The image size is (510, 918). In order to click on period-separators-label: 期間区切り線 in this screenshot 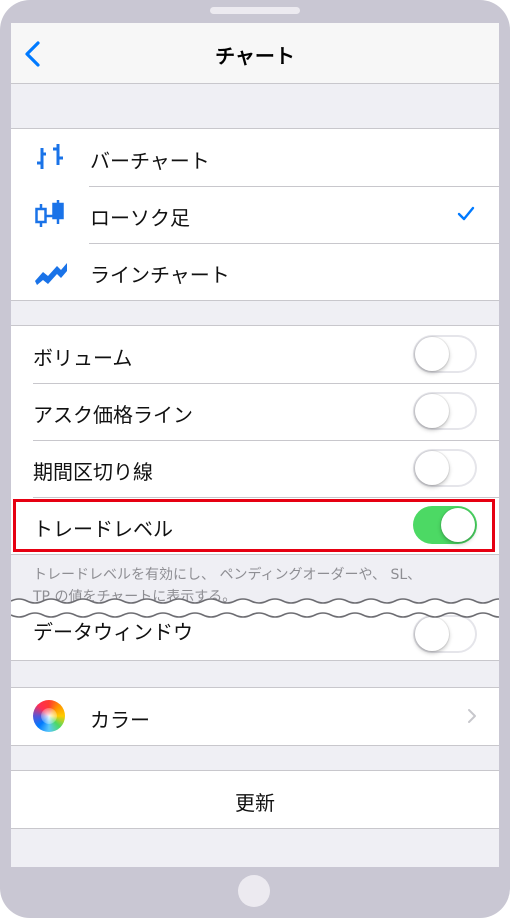, I will do `click(93, 472)`.